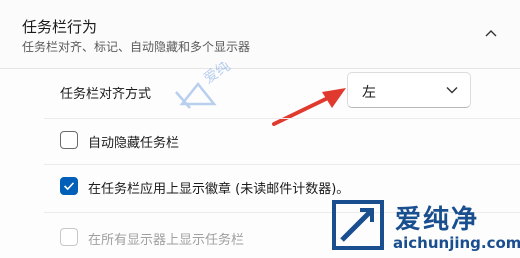  I want to click on watermark-logo-icon, so click(358, 225).